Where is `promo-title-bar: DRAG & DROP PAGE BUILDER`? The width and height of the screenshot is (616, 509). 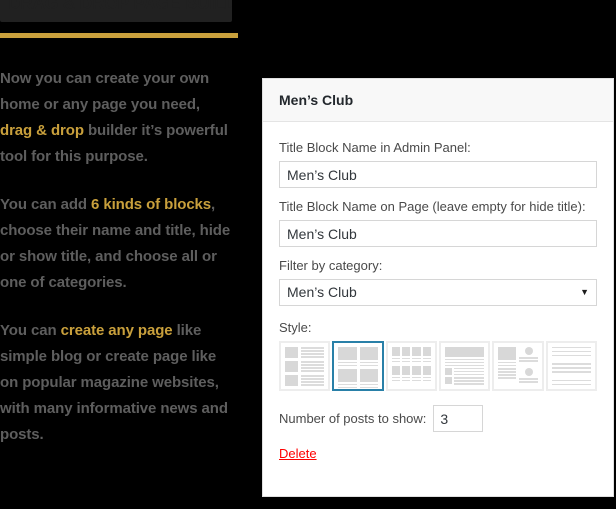
promo-title-bar: DRAG & DROP PAGE BUILDER is located at coordinates (116, 11).